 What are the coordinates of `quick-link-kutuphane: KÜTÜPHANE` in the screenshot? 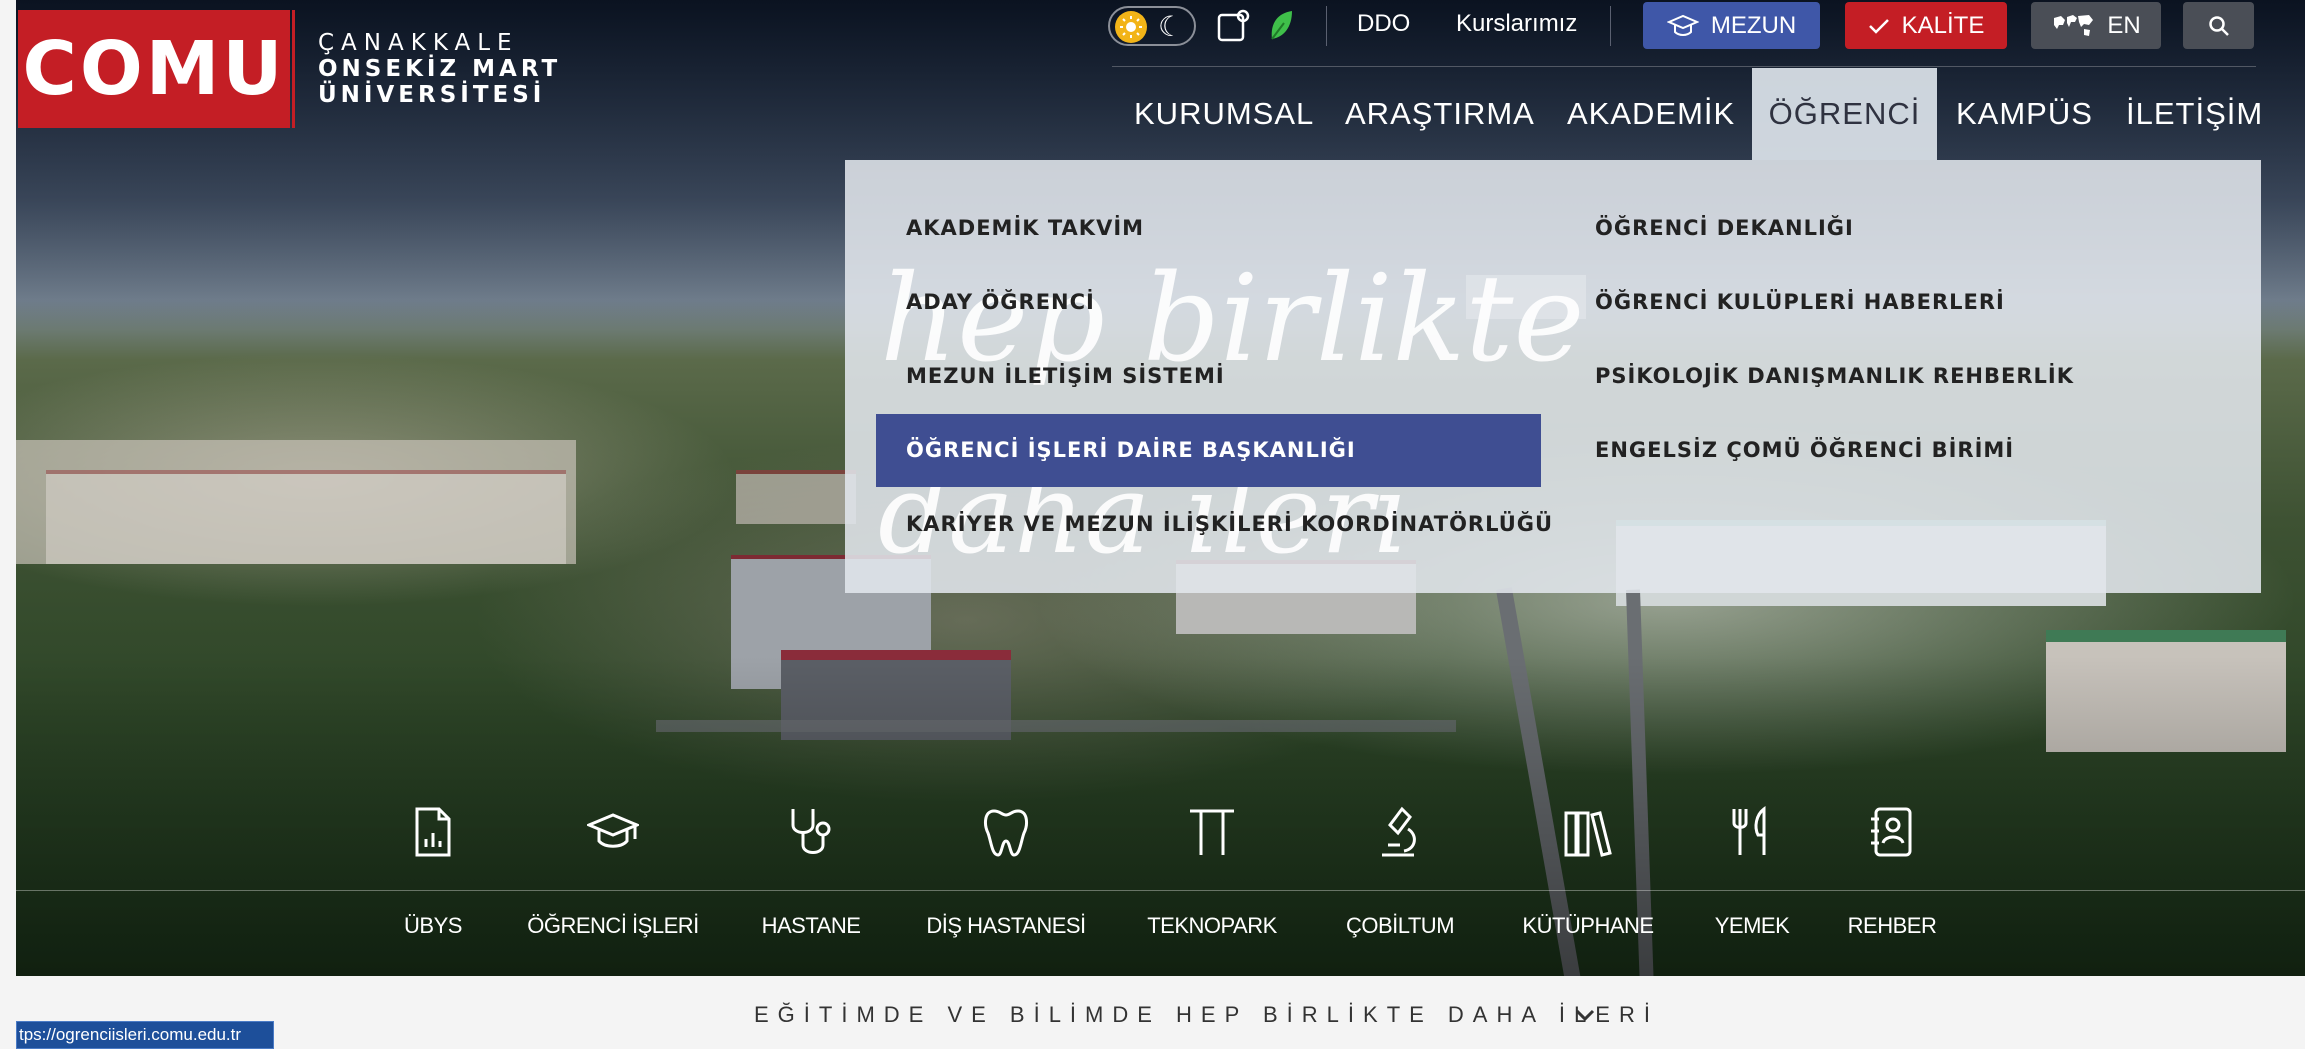 It's located at (1588, 926).